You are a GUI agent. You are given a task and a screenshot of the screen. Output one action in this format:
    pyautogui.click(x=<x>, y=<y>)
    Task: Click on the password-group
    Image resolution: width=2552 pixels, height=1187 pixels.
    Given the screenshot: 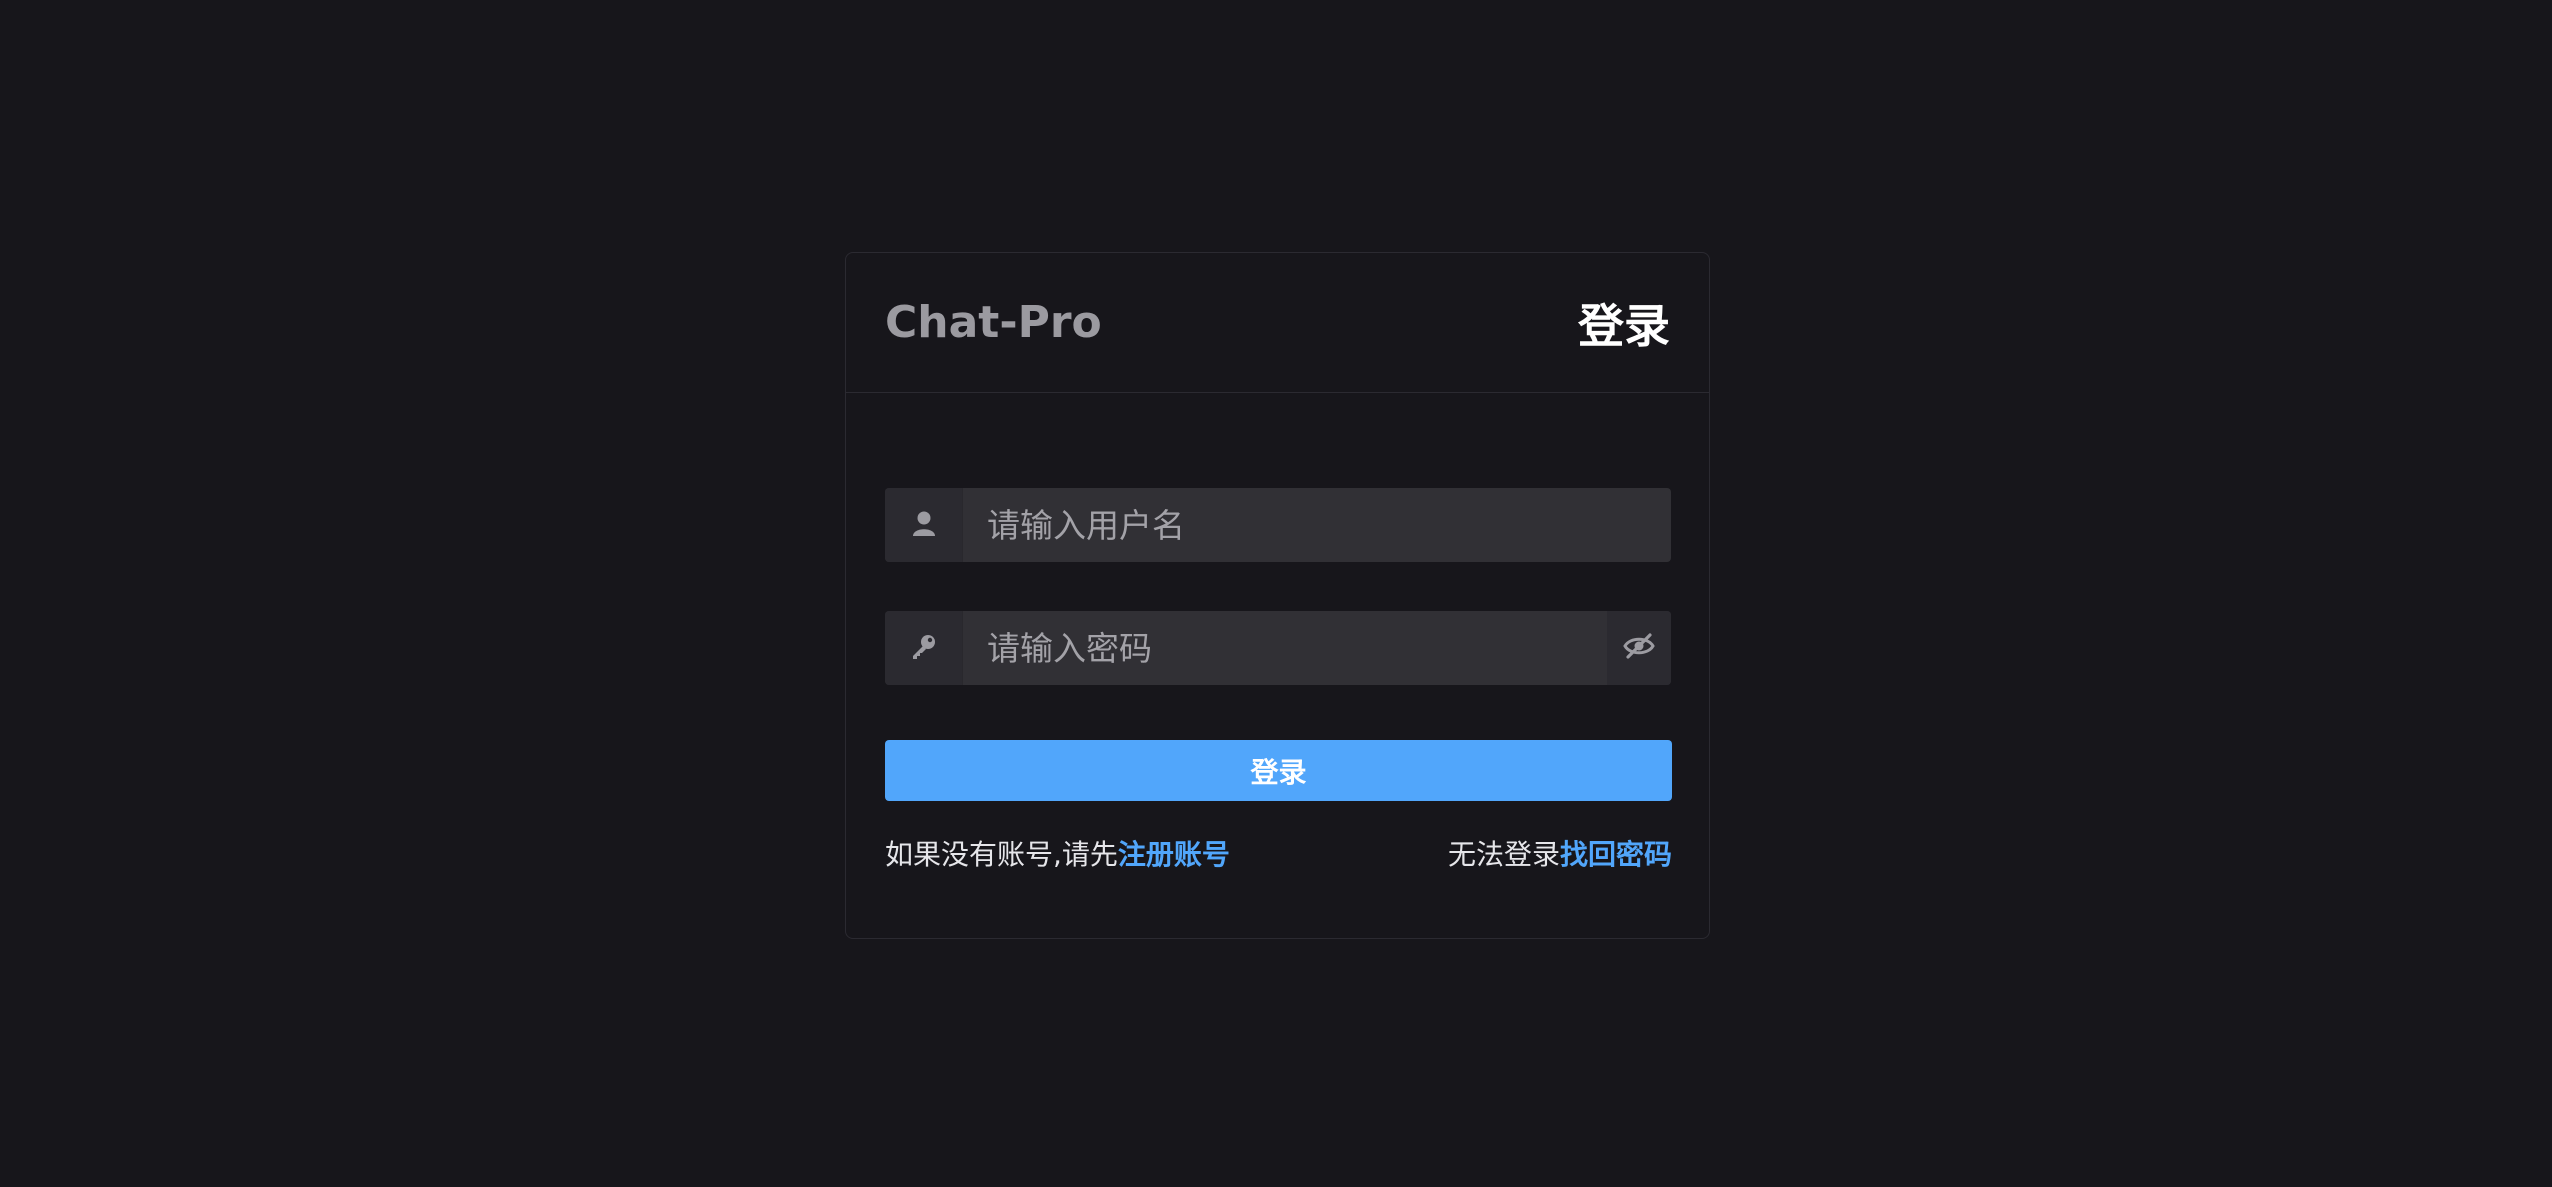 What is the action you would take?
    pyautogui.click(x=1278, y=648)
    